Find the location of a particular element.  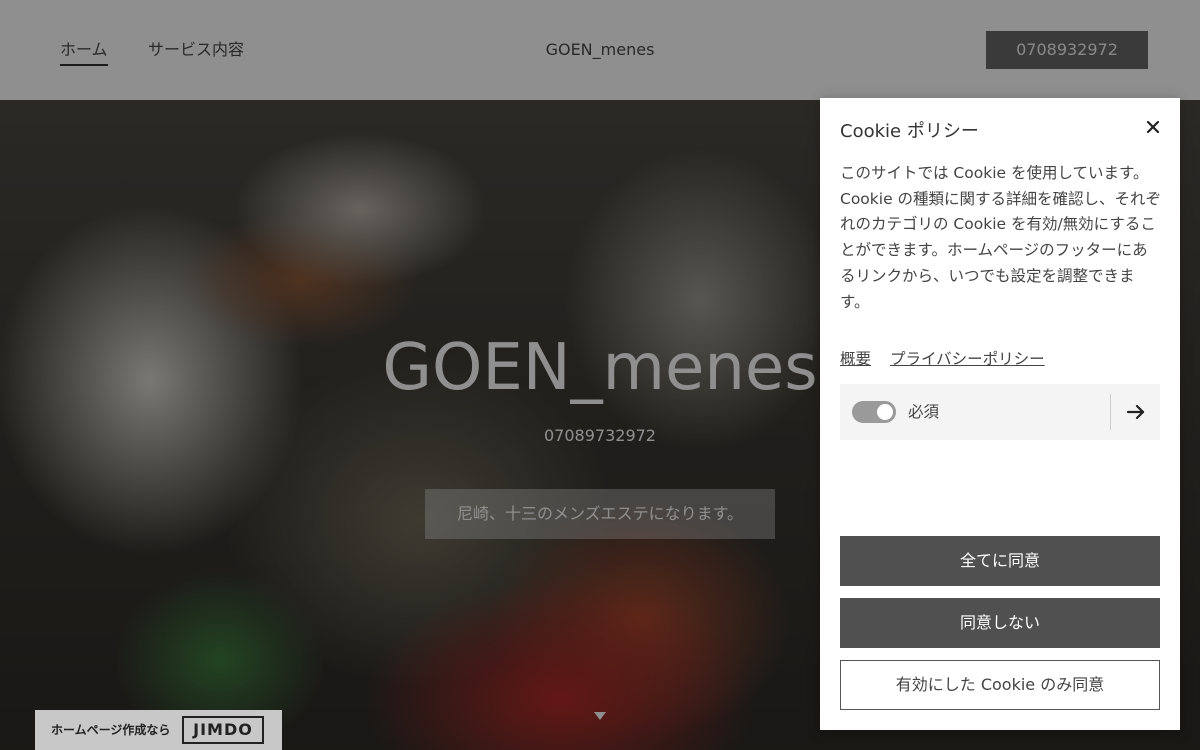

category-label: 必須 is located at coordinates (924, 412).